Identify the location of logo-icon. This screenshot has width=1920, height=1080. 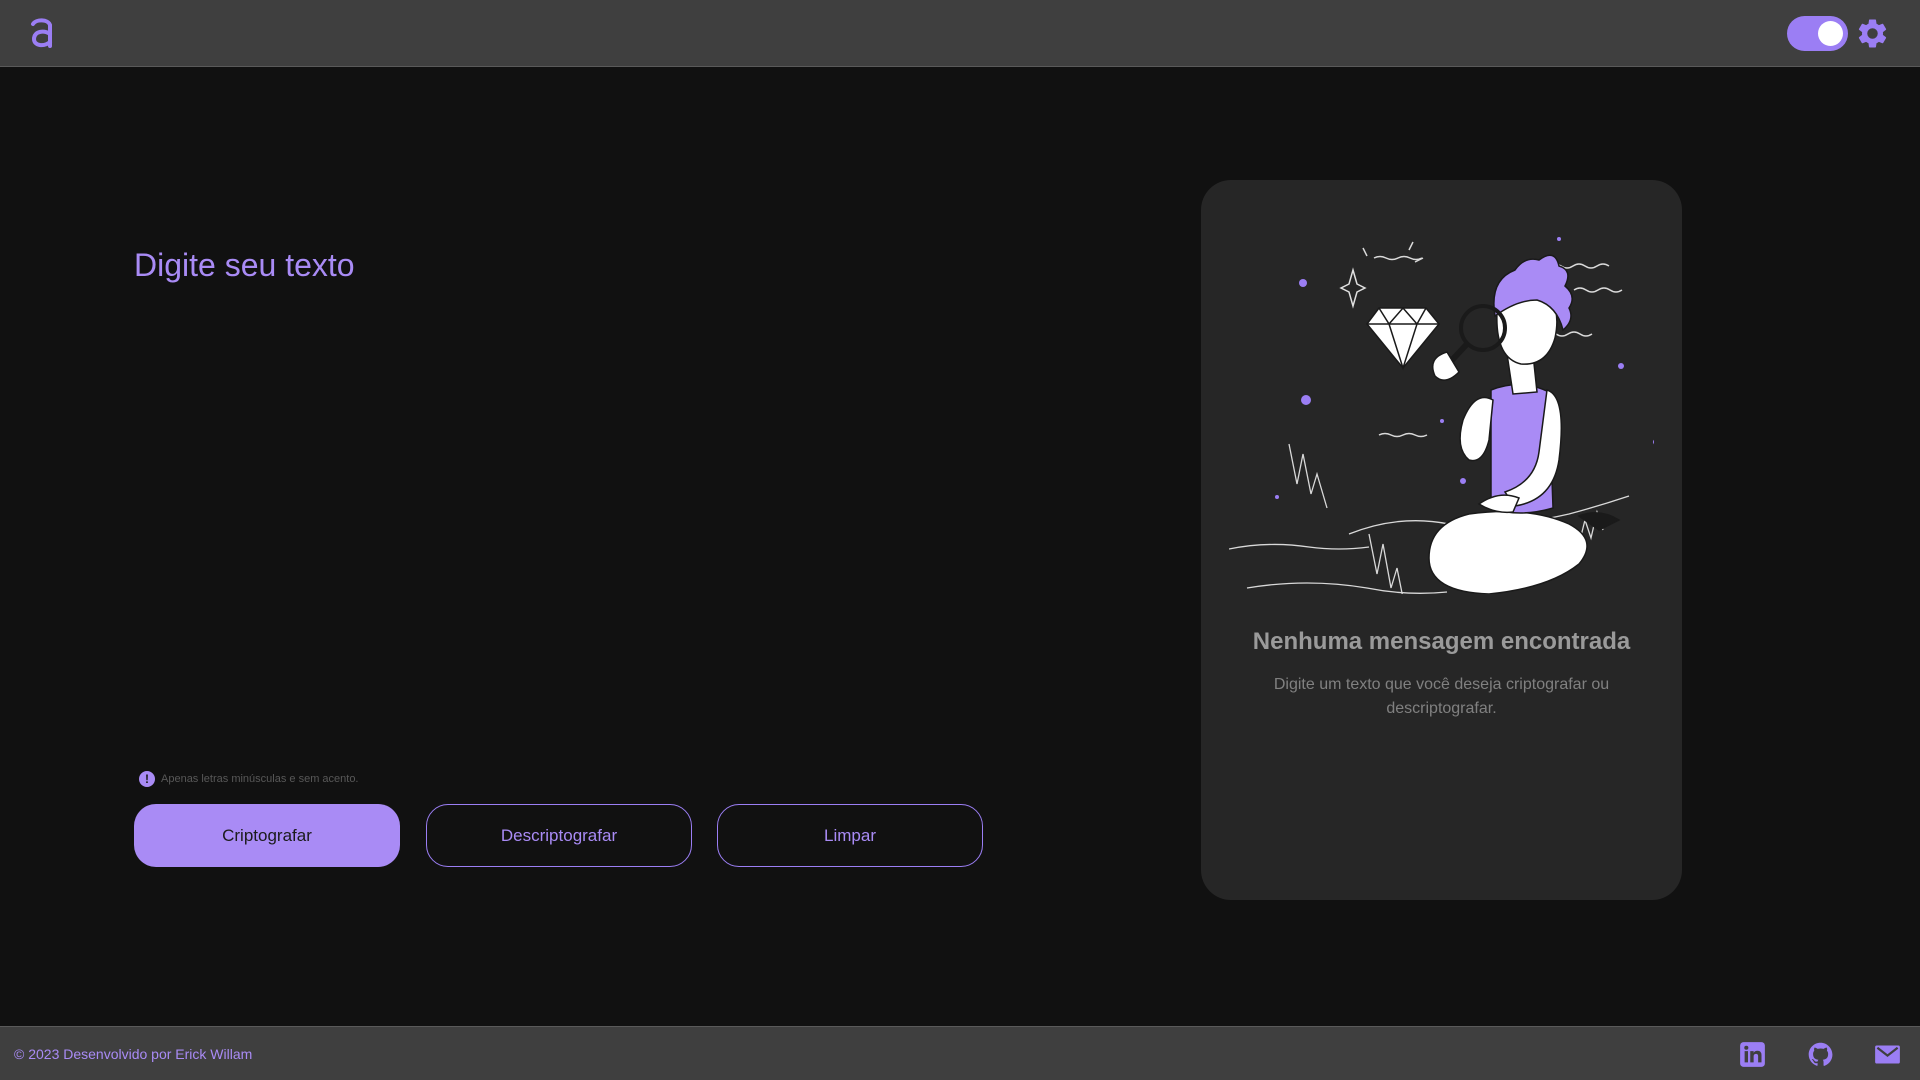
(42, 32).